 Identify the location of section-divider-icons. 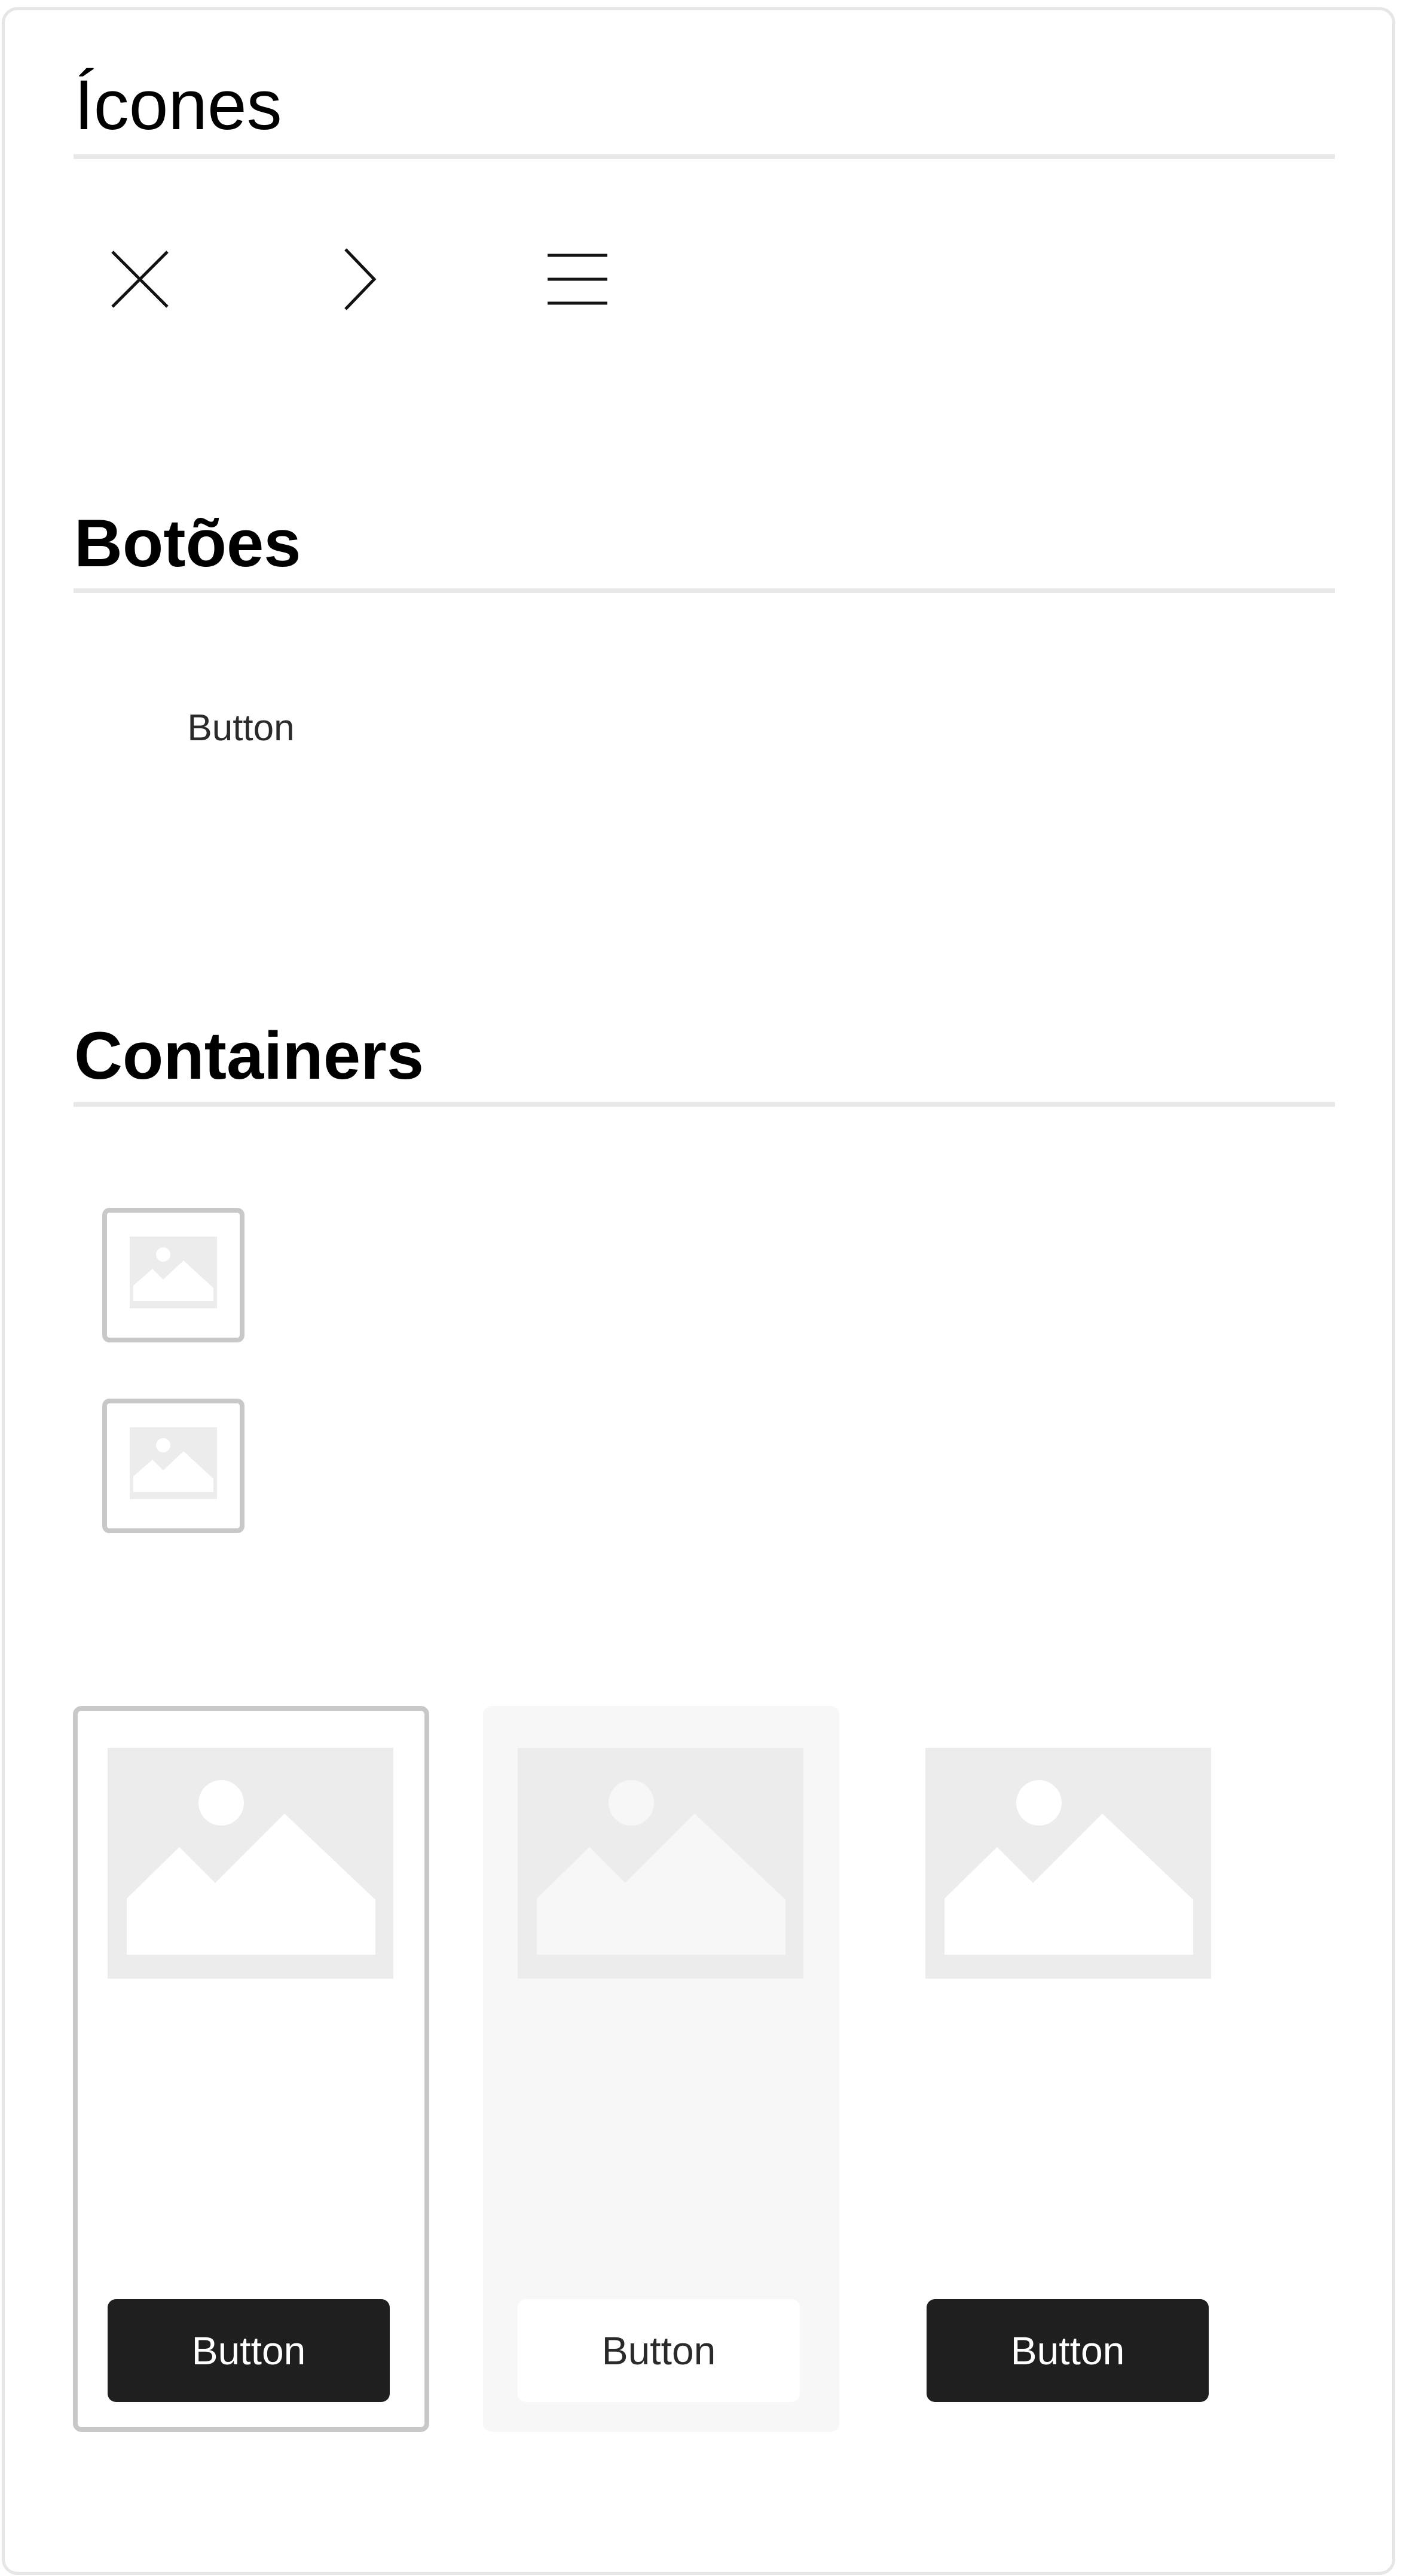
(704, 156).